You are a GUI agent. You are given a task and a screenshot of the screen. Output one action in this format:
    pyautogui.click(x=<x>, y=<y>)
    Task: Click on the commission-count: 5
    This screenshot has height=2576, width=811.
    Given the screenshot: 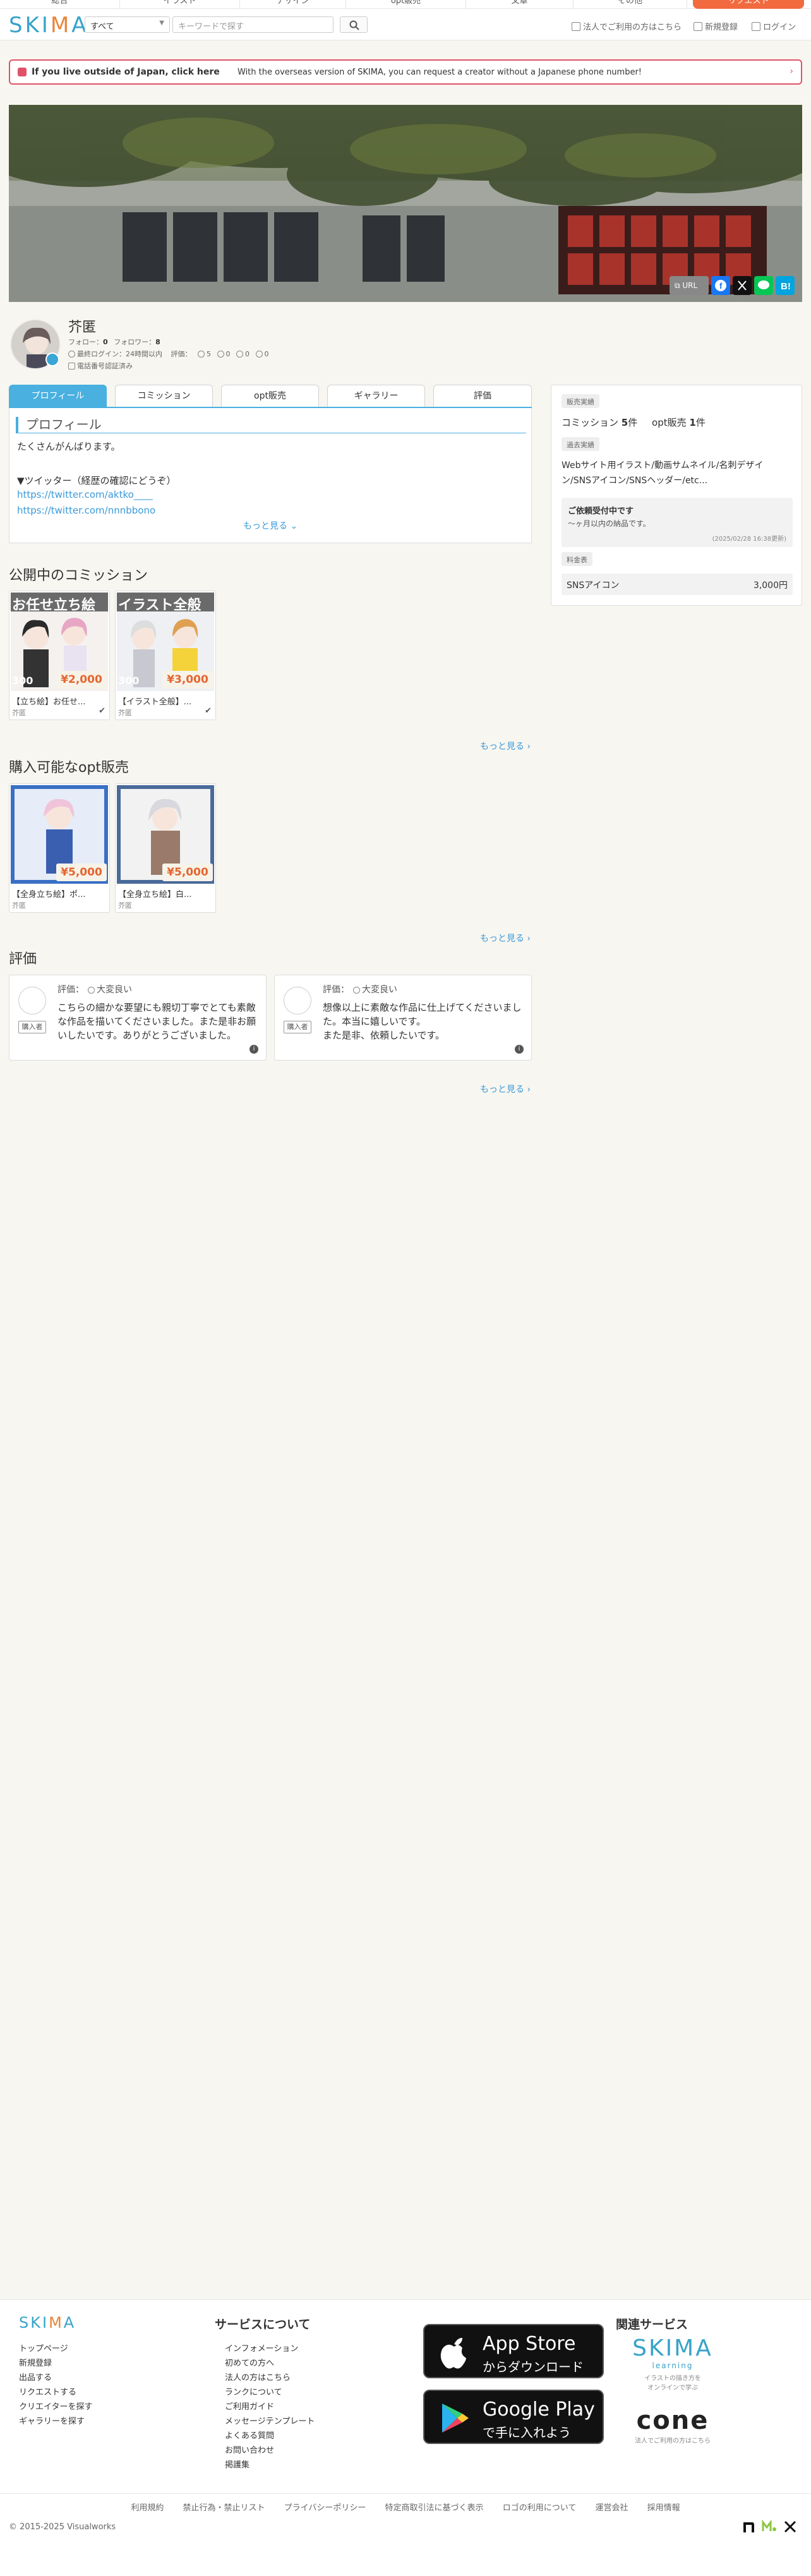 What is the action you would take?
    pyautogui.click(x=624, y=422)
    